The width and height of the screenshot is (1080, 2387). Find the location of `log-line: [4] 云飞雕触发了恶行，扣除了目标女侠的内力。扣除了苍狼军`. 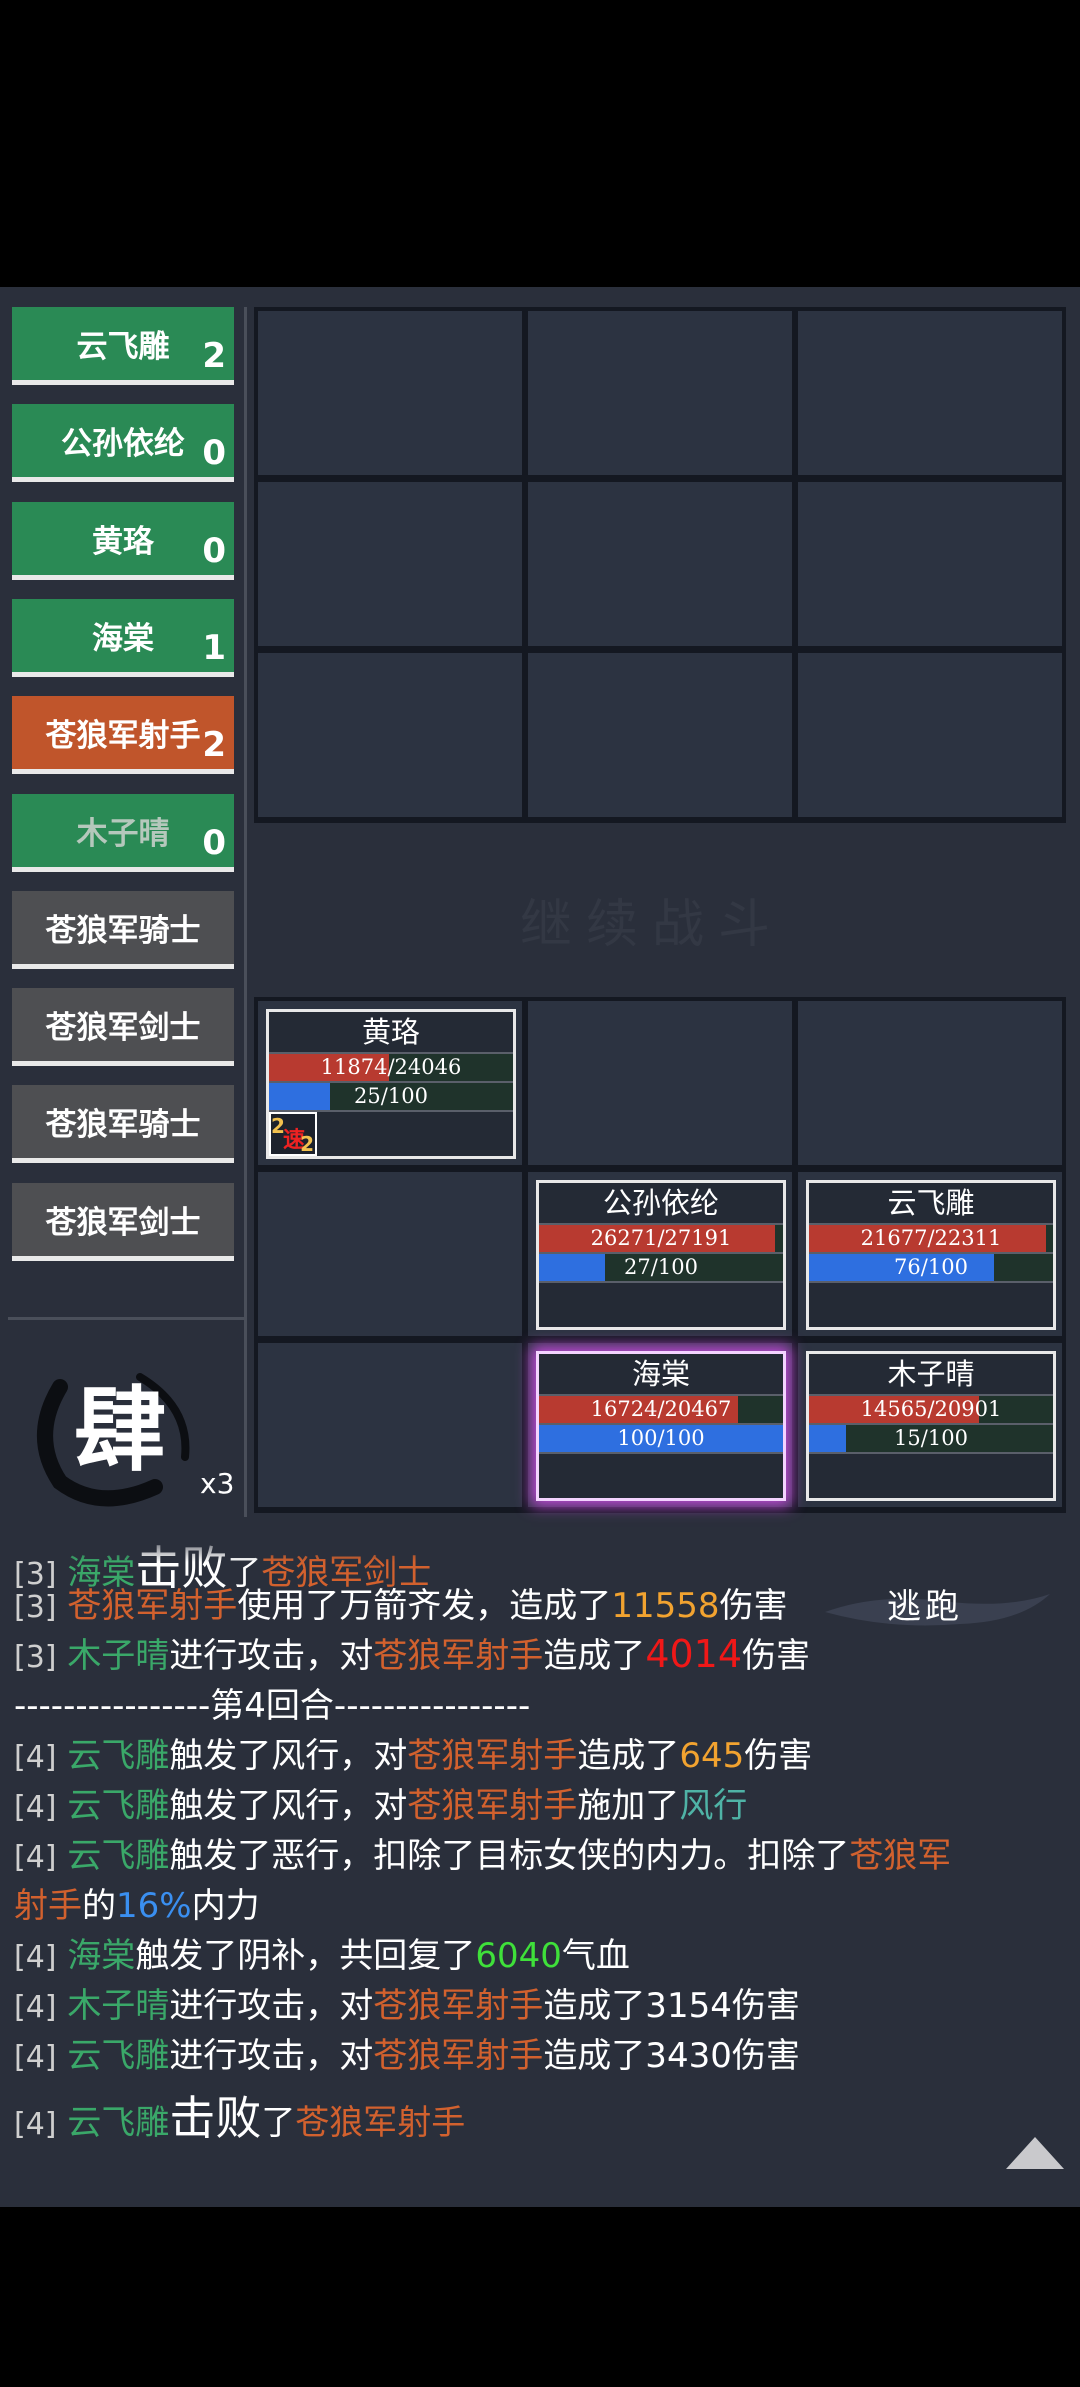

log-line: [4] 云飞雕触发了恶行，扣除了目标女侠的内力。扣除了苍狼军 is located at coordinates (482, 1852).